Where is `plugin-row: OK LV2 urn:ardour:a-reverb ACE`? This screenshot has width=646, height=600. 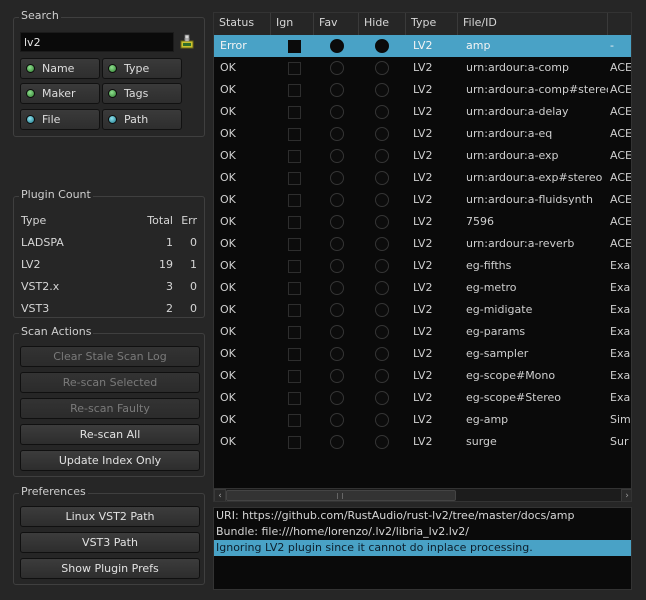
plugin-row: OK LV2 urn:ardour:a-reverb ACE is located at coordinates (422, 244).